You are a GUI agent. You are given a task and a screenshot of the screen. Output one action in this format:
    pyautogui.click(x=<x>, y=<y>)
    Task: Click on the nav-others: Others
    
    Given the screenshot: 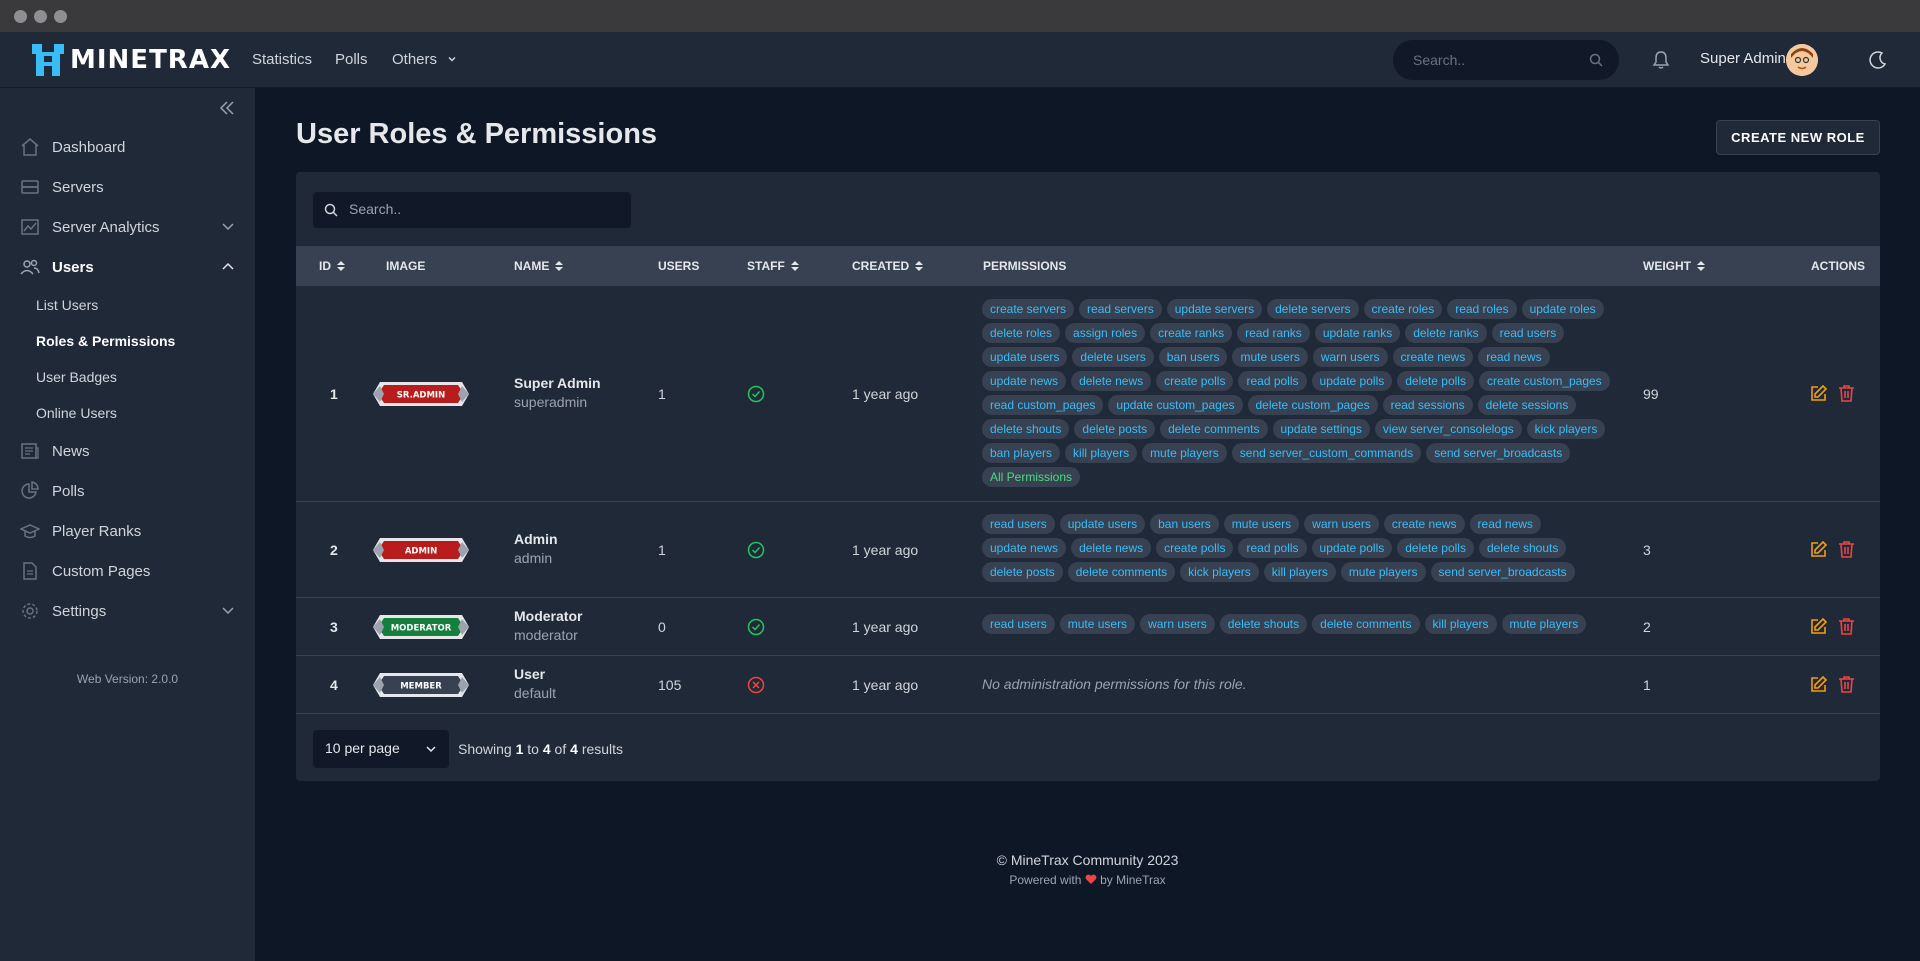 What is the action you would take?
    pyautogui.click(x=424, y=59)
    